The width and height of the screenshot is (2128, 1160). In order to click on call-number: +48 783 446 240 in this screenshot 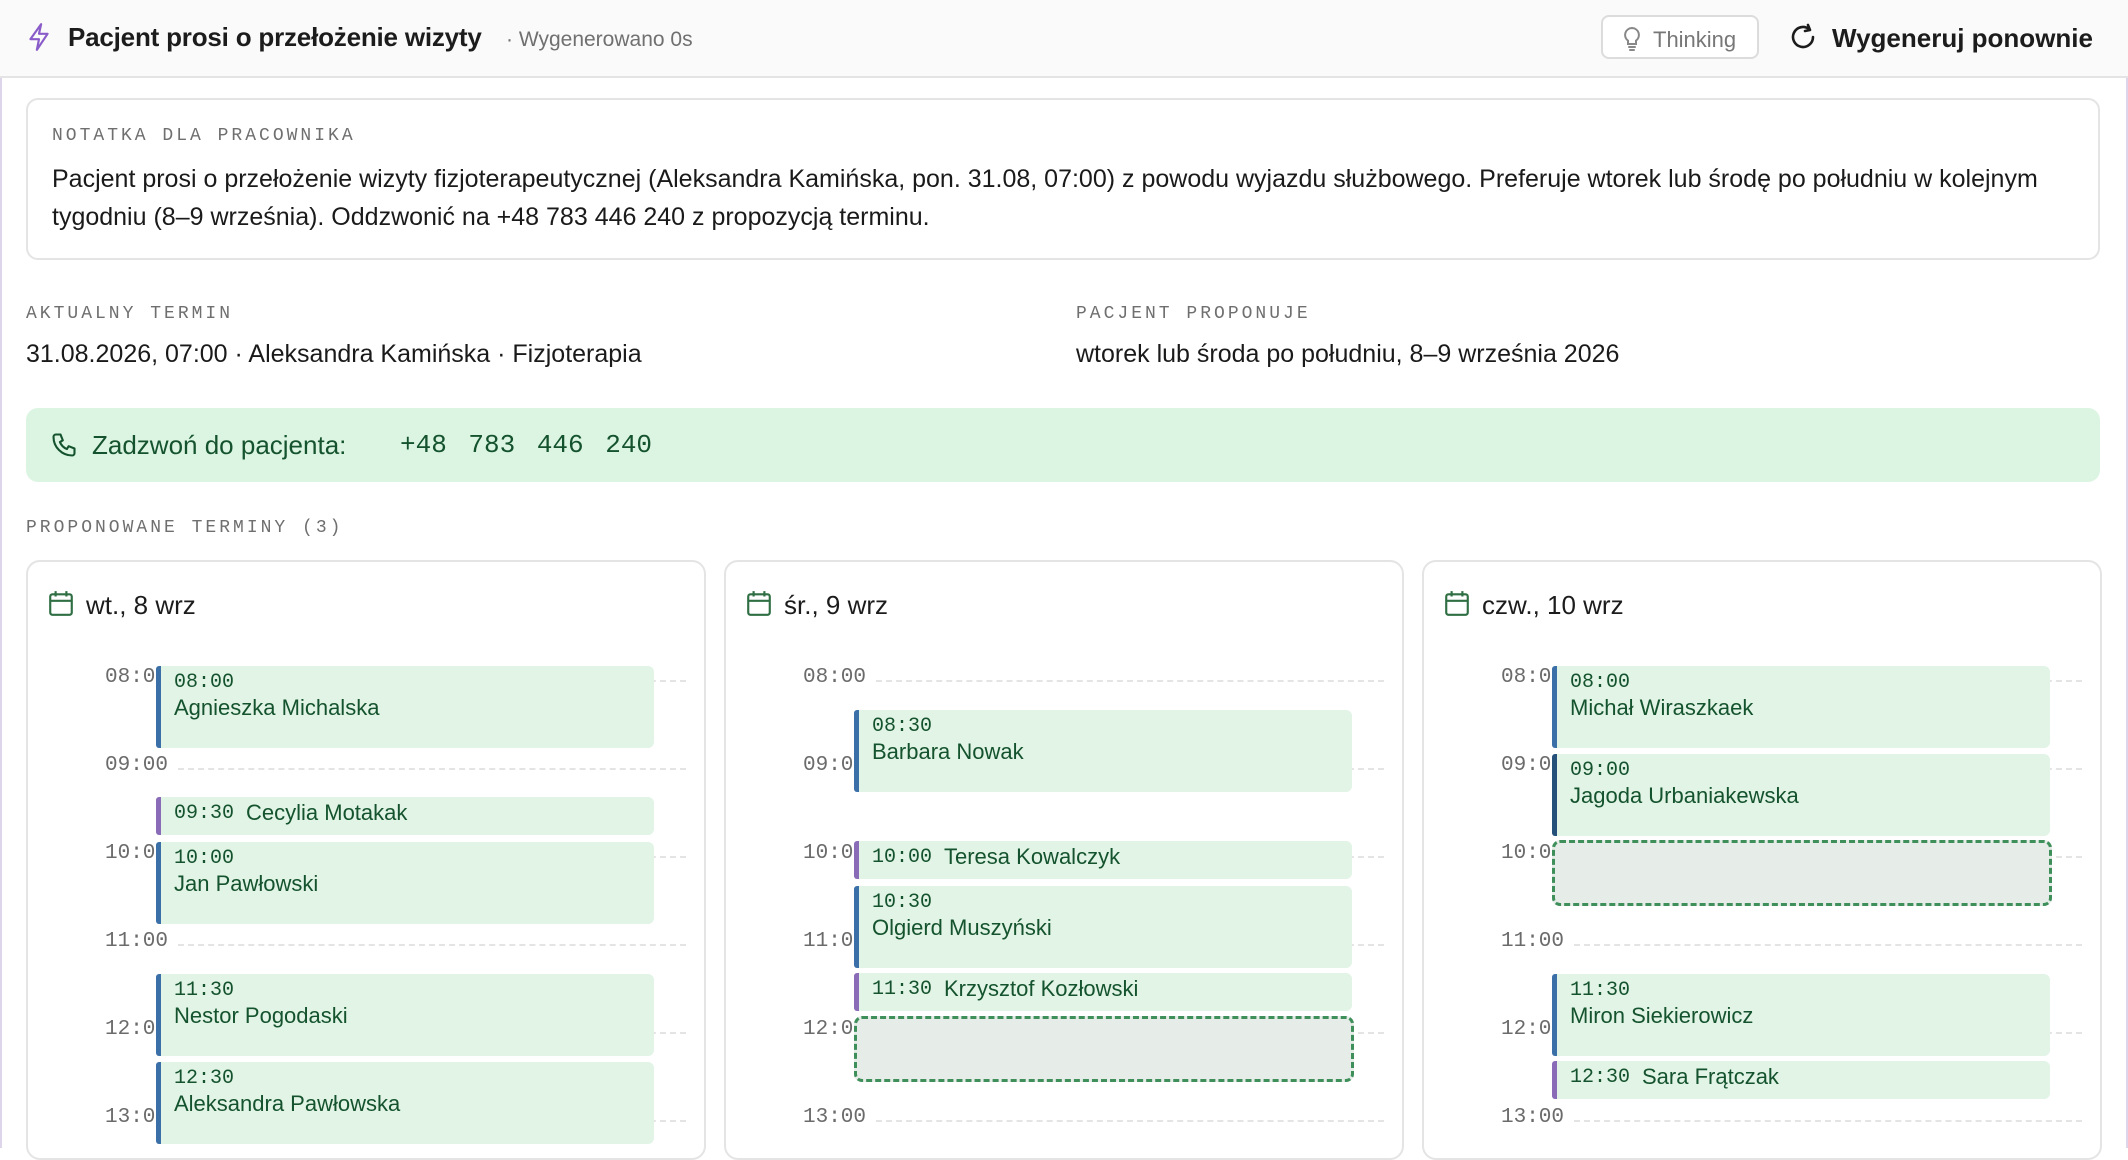, I will do `click(526, 445)`.